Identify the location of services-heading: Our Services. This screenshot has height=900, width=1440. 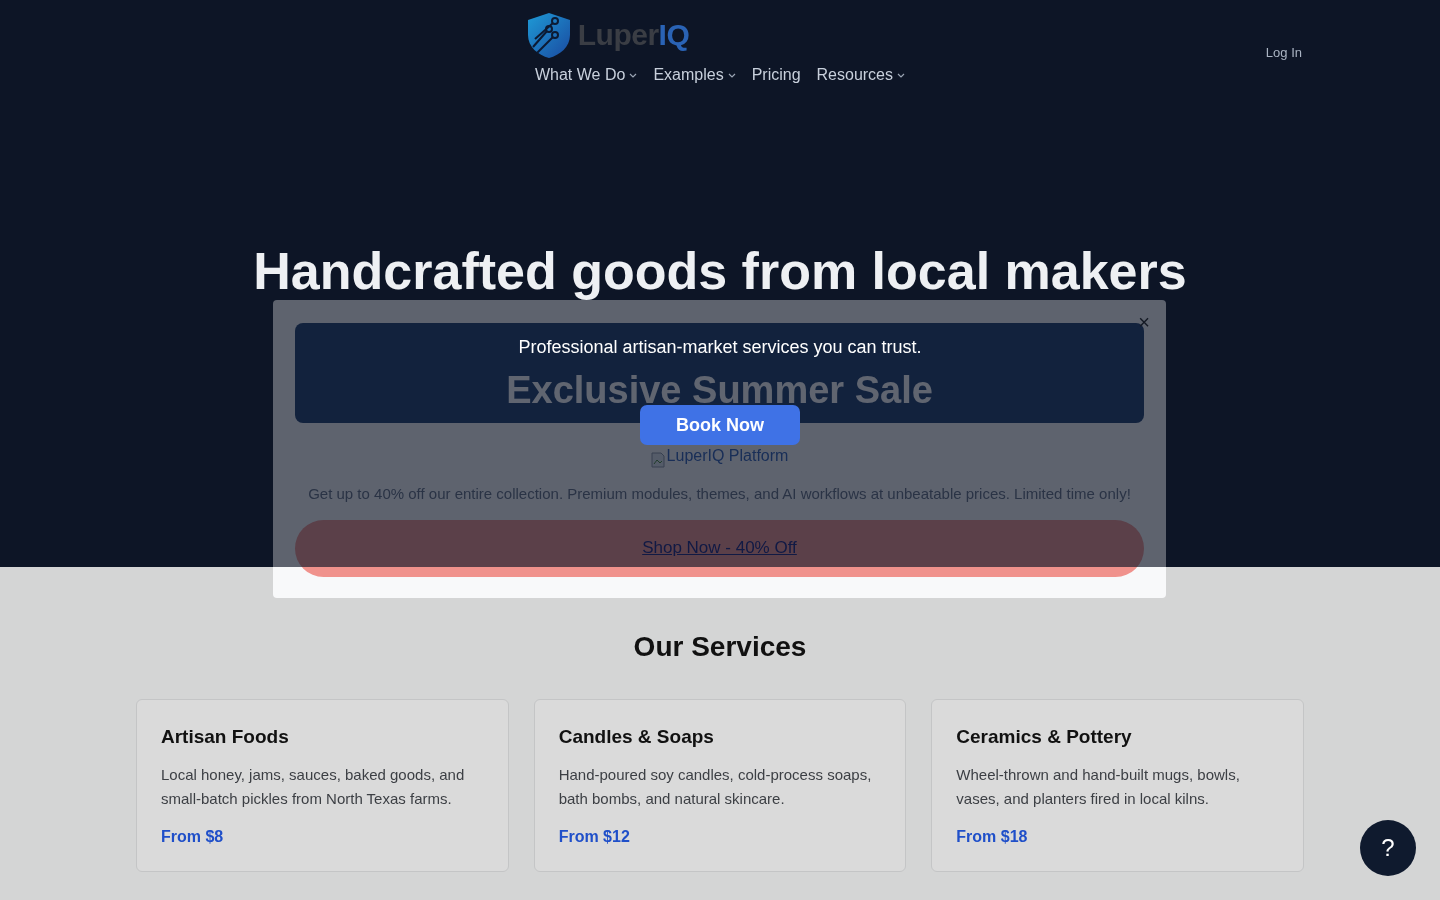
(720, 647).